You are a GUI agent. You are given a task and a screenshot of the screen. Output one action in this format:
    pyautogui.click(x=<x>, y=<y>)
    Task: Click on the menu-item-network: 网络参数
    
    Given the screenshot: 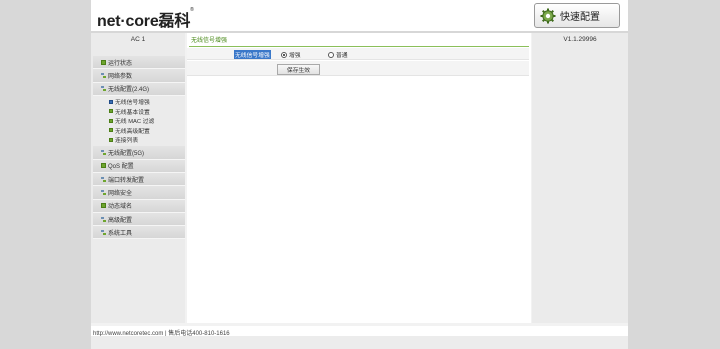 What is the action you would take?
    pyautogui.click(x=139, y=76)
    